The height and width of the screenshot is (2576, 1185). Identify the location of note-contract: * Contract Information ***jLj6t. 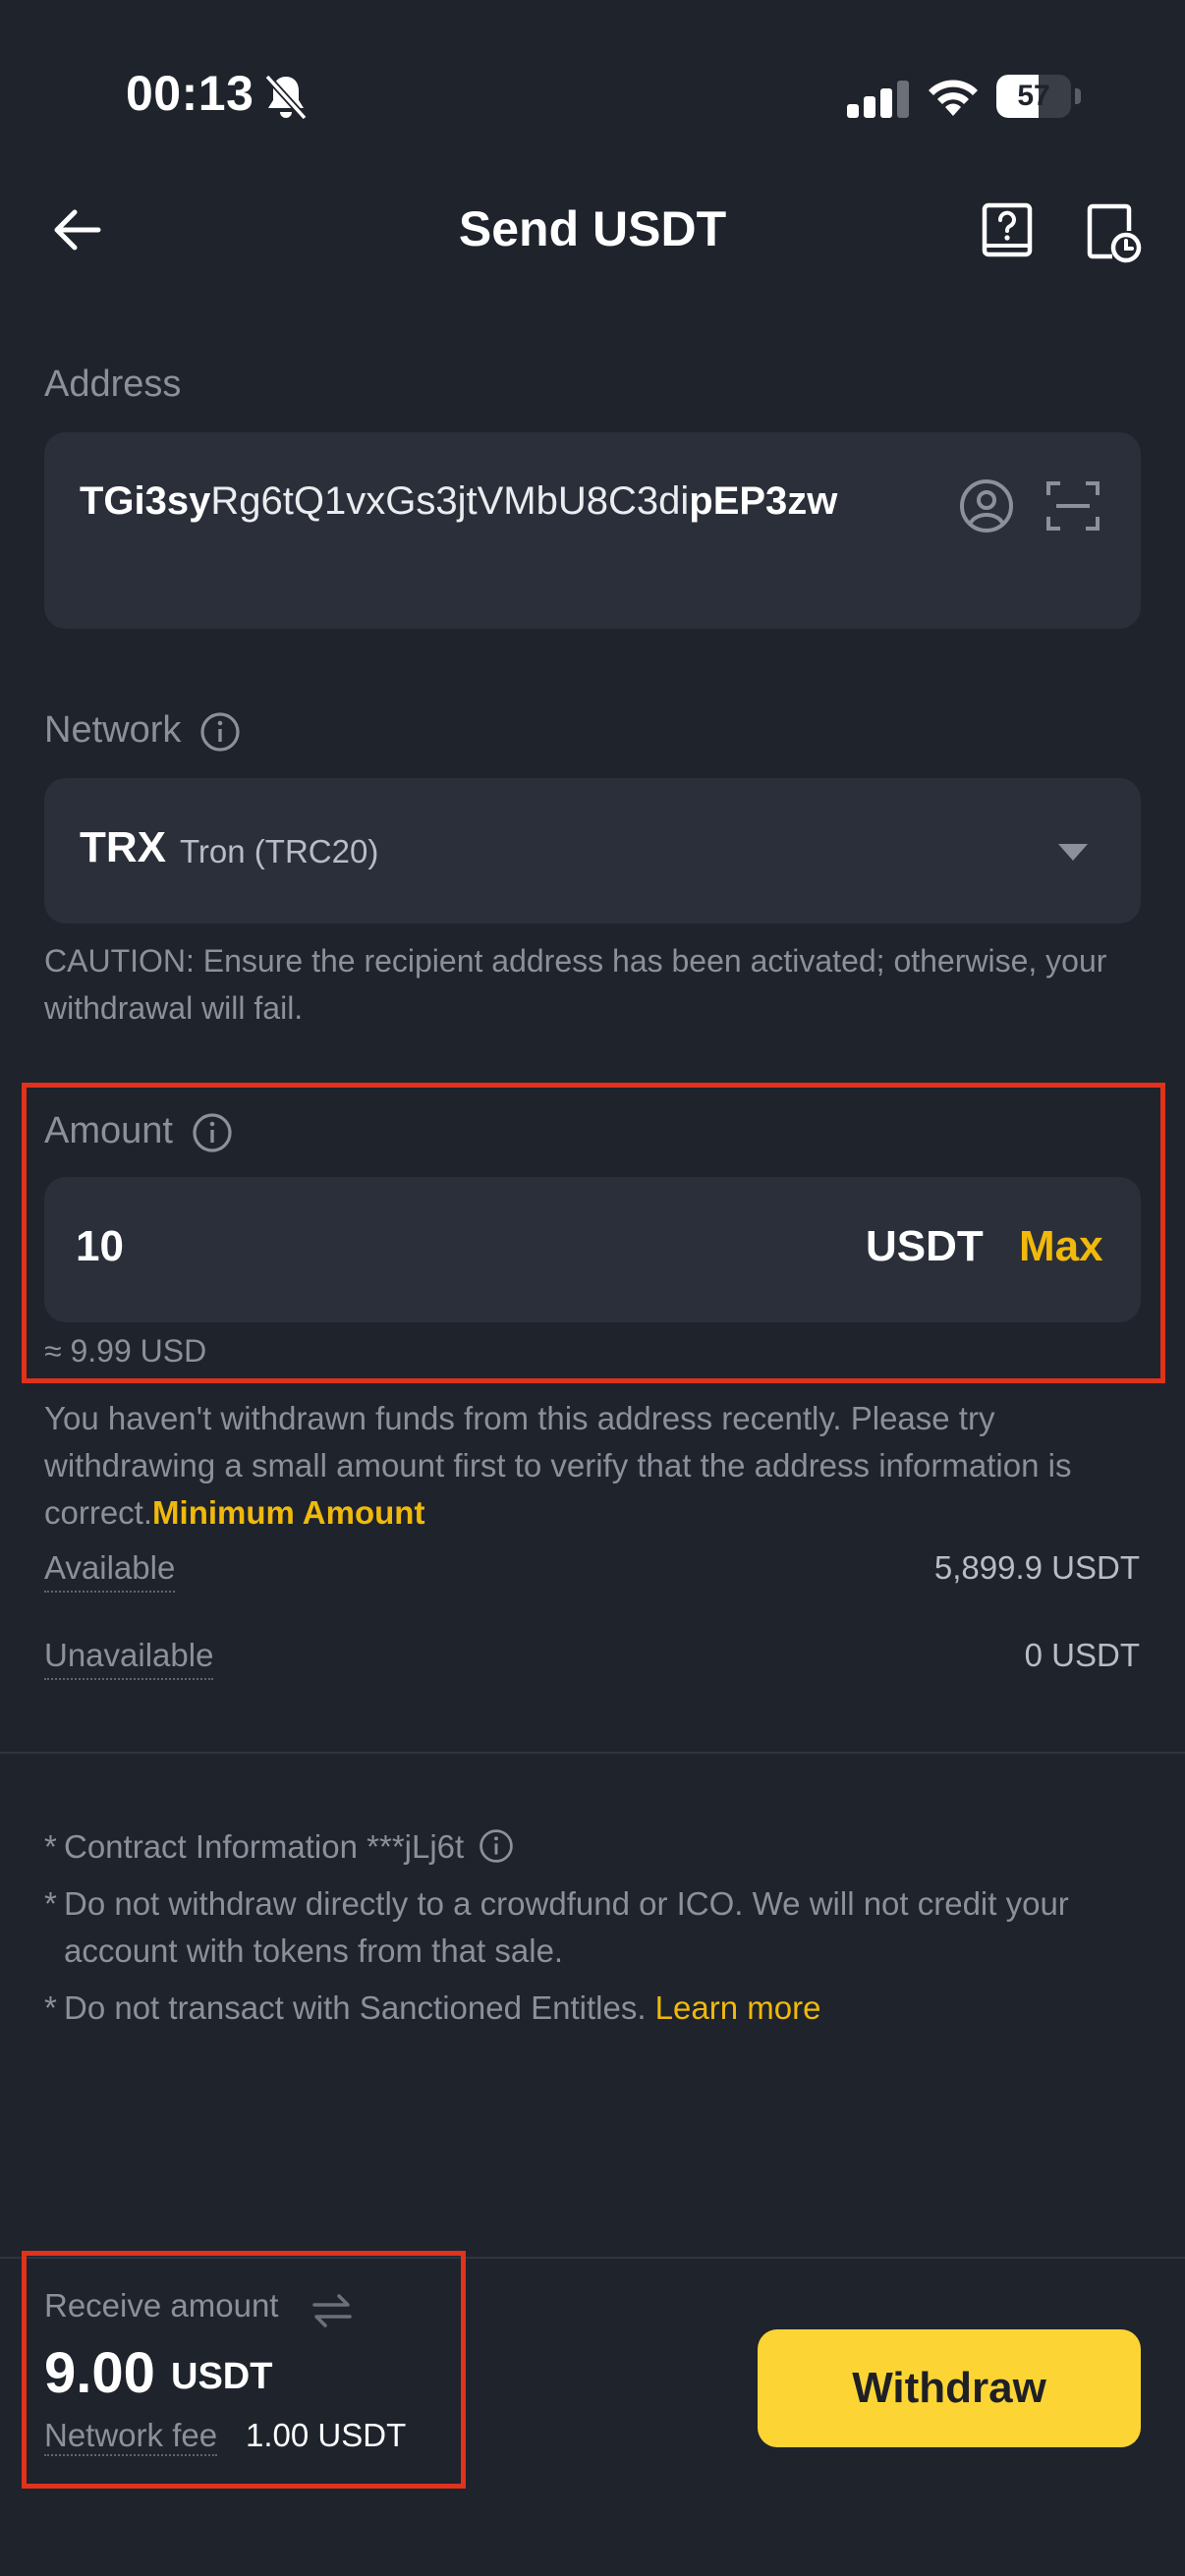
(600, 1847).